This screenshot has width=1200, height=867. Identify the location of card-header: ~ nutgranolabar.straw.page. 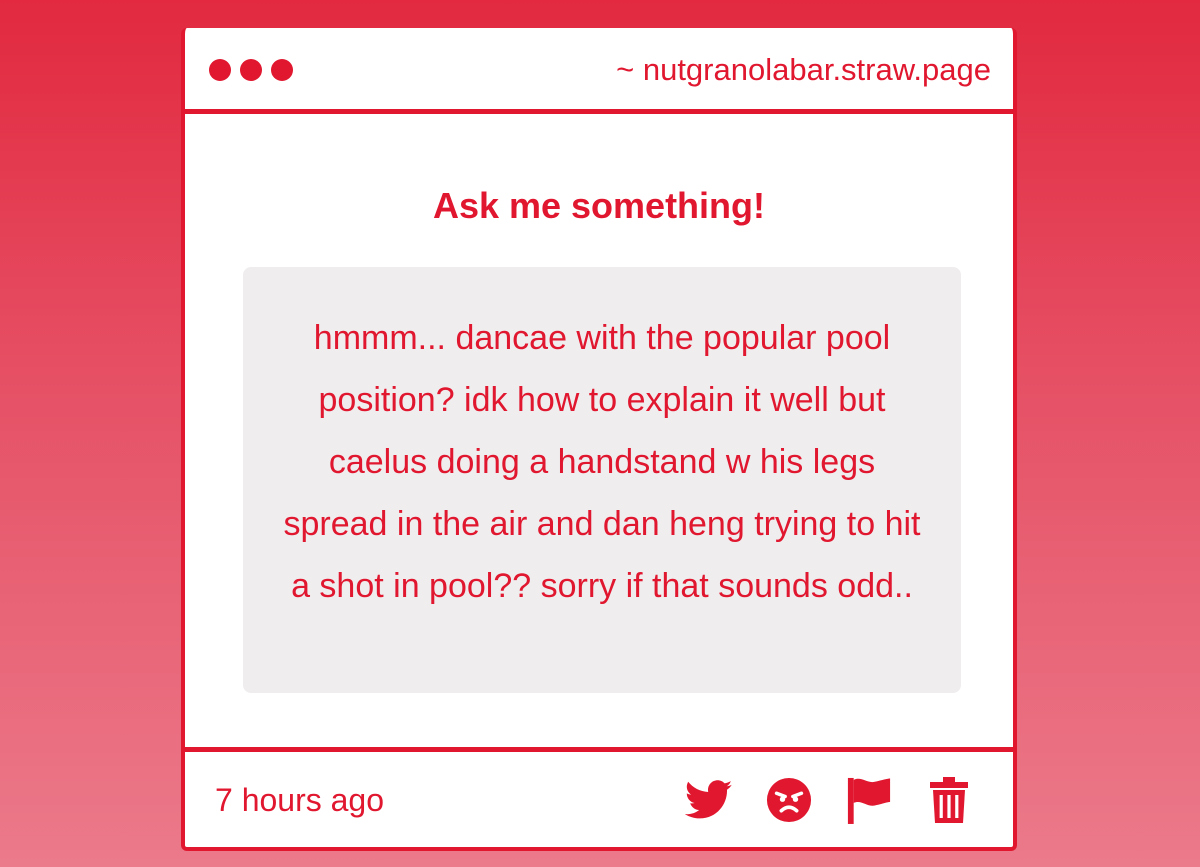
(599, 71).